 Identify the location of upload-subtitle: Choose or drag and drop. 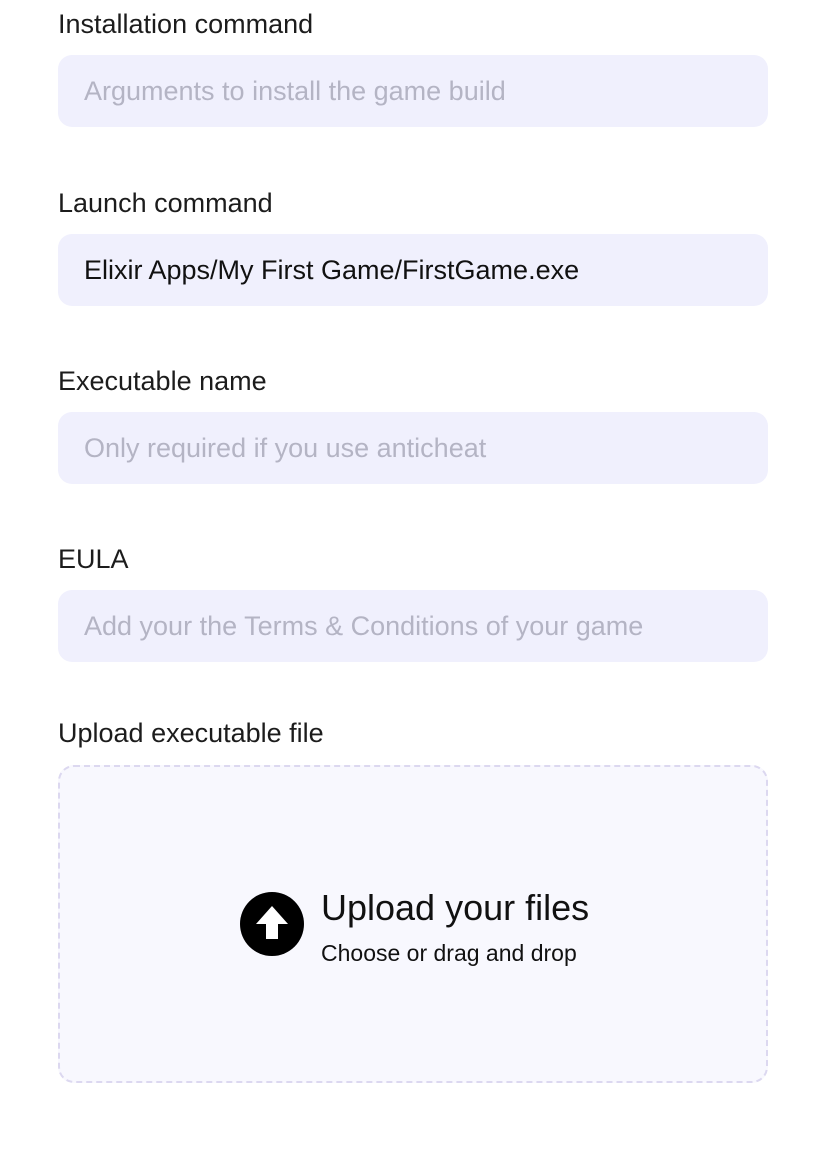
(449, 953).